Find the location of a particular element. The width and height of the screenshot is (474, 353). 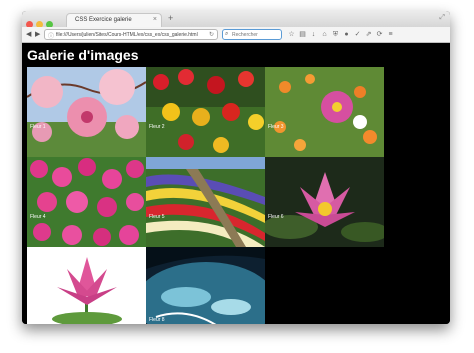

fullscreen-icon: ⤢ is located at coordinates (442, 18).